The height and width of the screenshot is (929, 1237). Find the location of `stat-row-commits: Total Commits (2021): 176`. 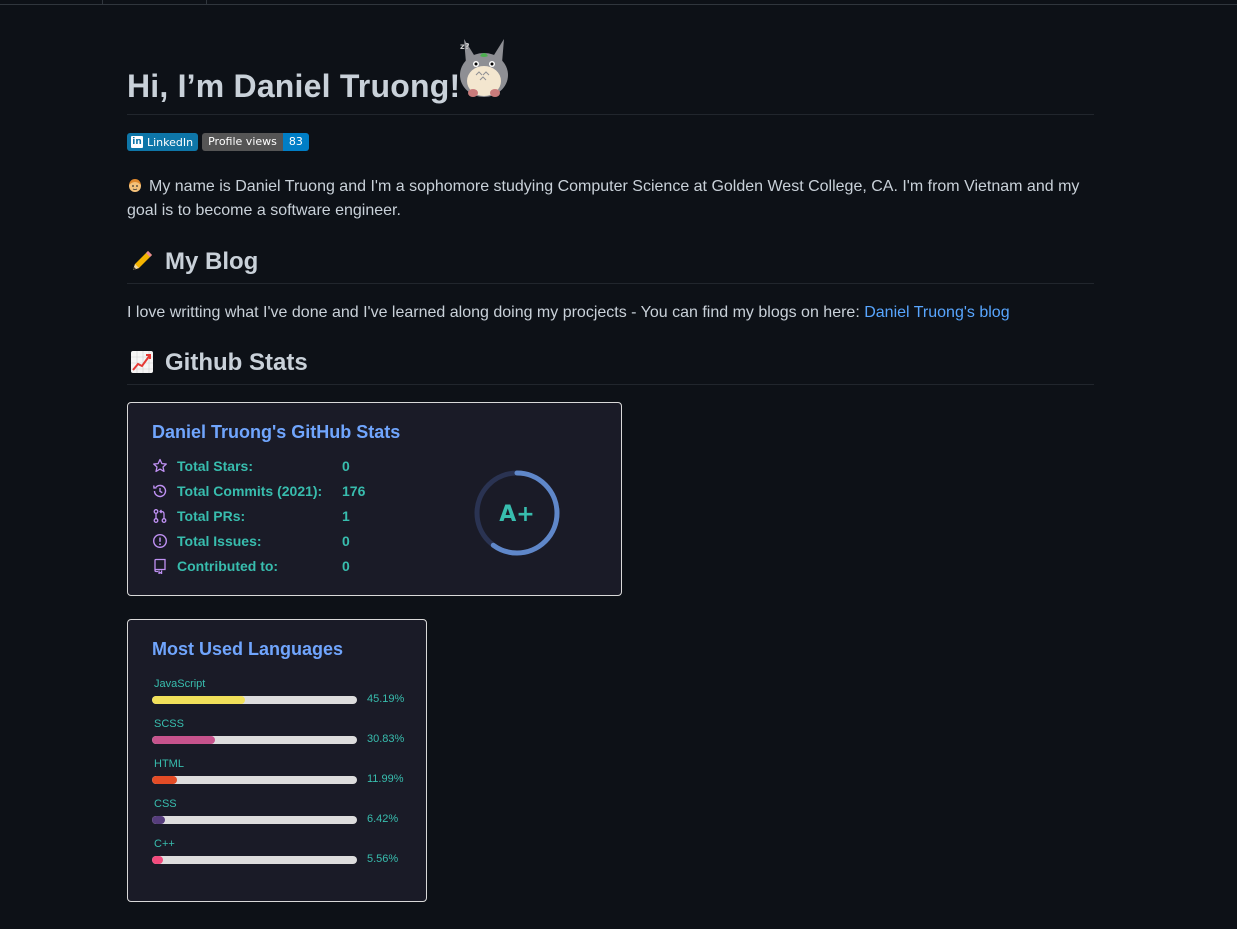

stat-row-commits: Total Commits (2021): 176 is located at coordinates (258, 490).